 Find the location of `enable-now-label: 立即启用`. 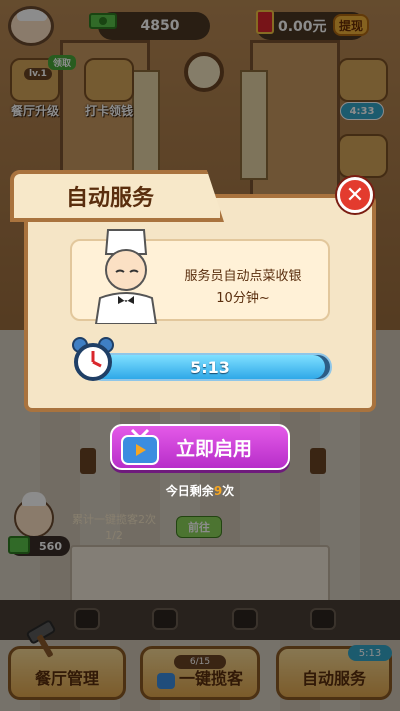

enable-now-label: 立即启用 is located at coordinates (214, 448).